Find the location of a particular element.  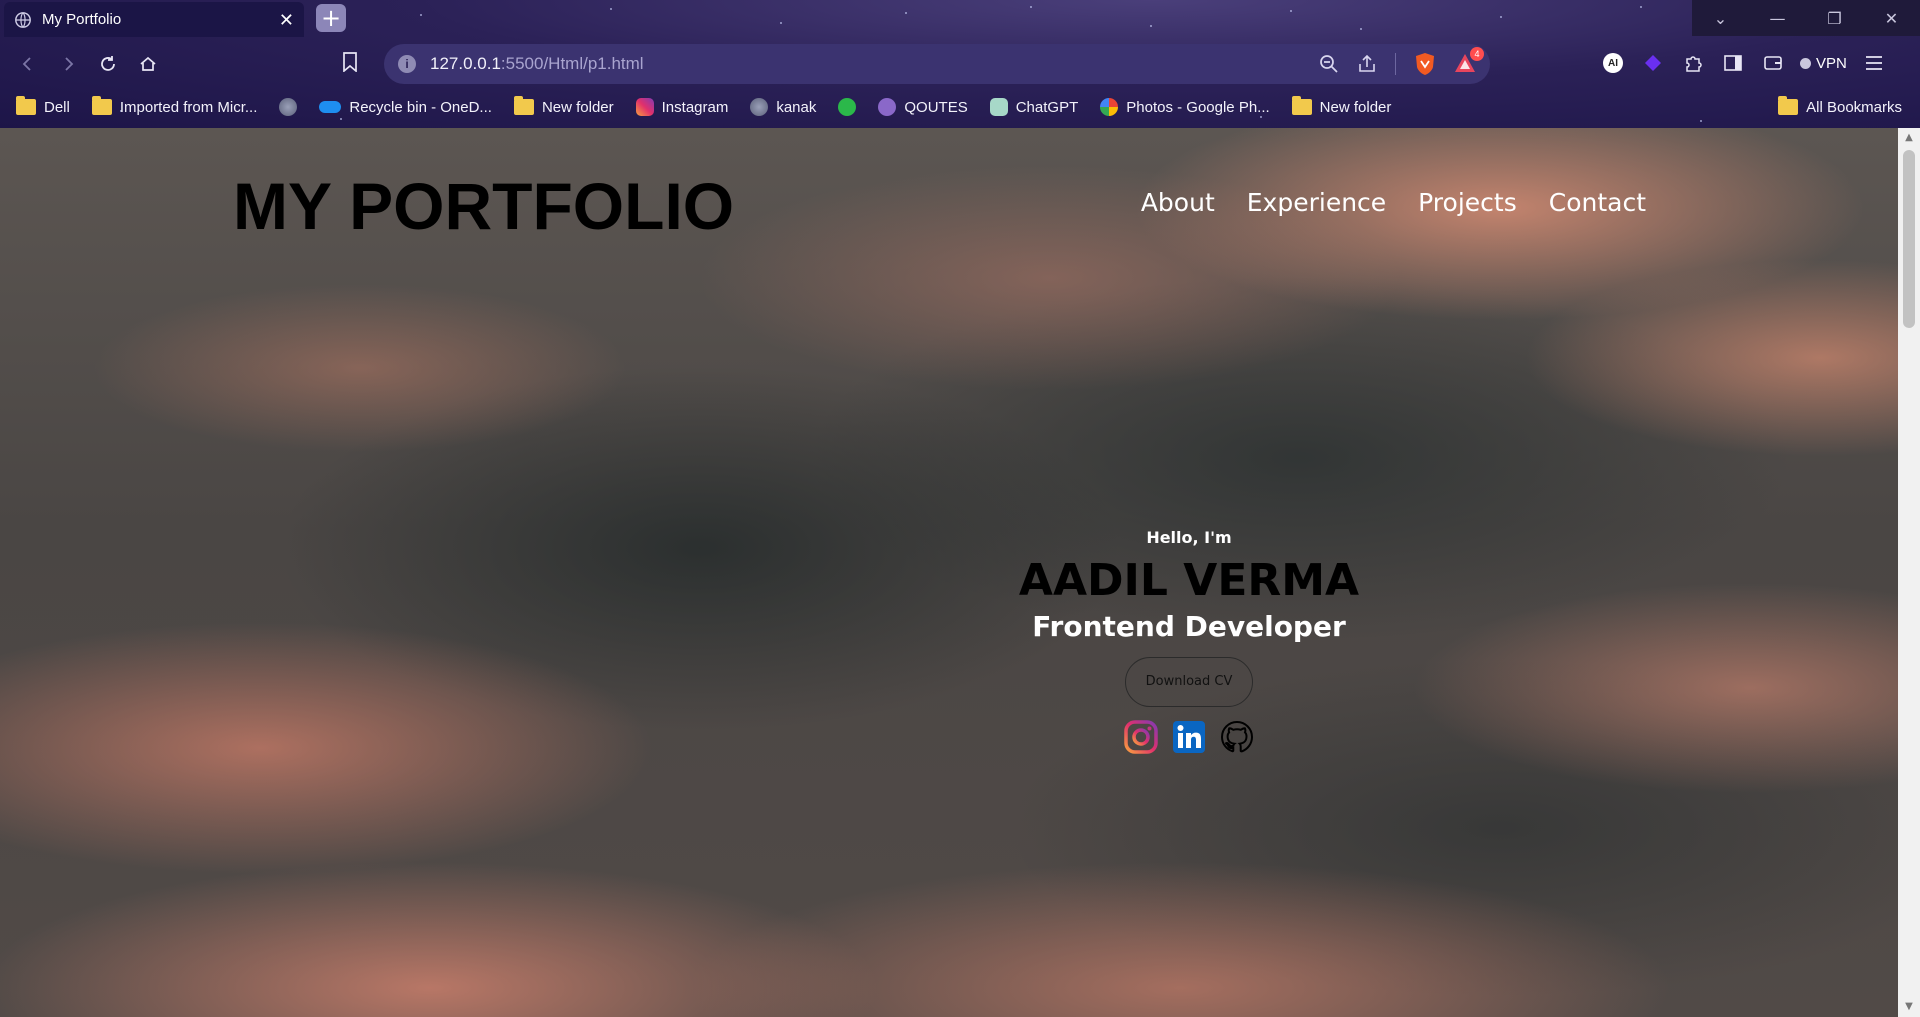

address-bar: i 127.0.0.1:5500/Html/p1.html 4 is located at coordinates (937, 64).